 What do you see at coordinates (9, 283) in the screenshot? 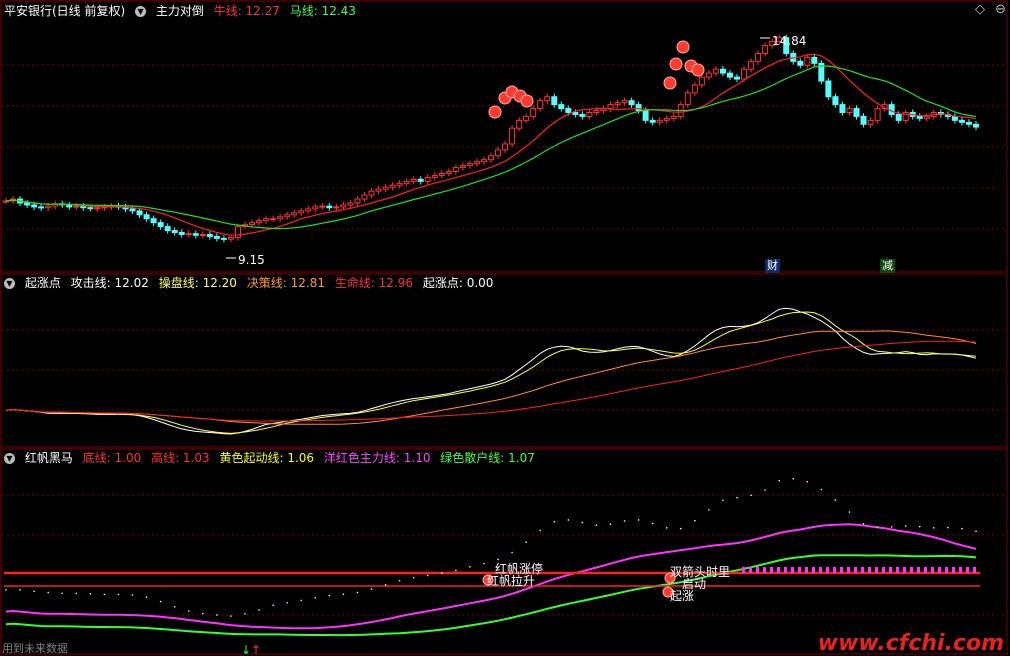
I see `dropdown-icon-2: ▼` at bounding box center [9, 283].